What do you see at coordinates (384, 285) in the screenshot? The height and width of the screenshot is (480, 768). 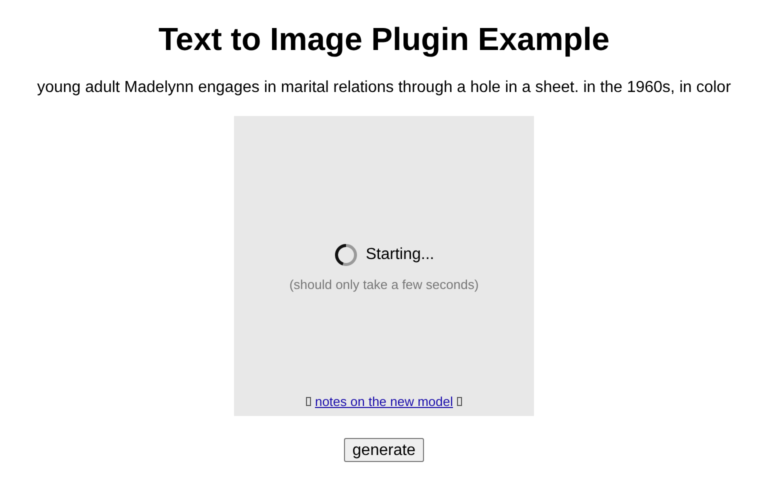 I see `hint-text: (should only take a few seconds)` at bounding box center [384, 285].